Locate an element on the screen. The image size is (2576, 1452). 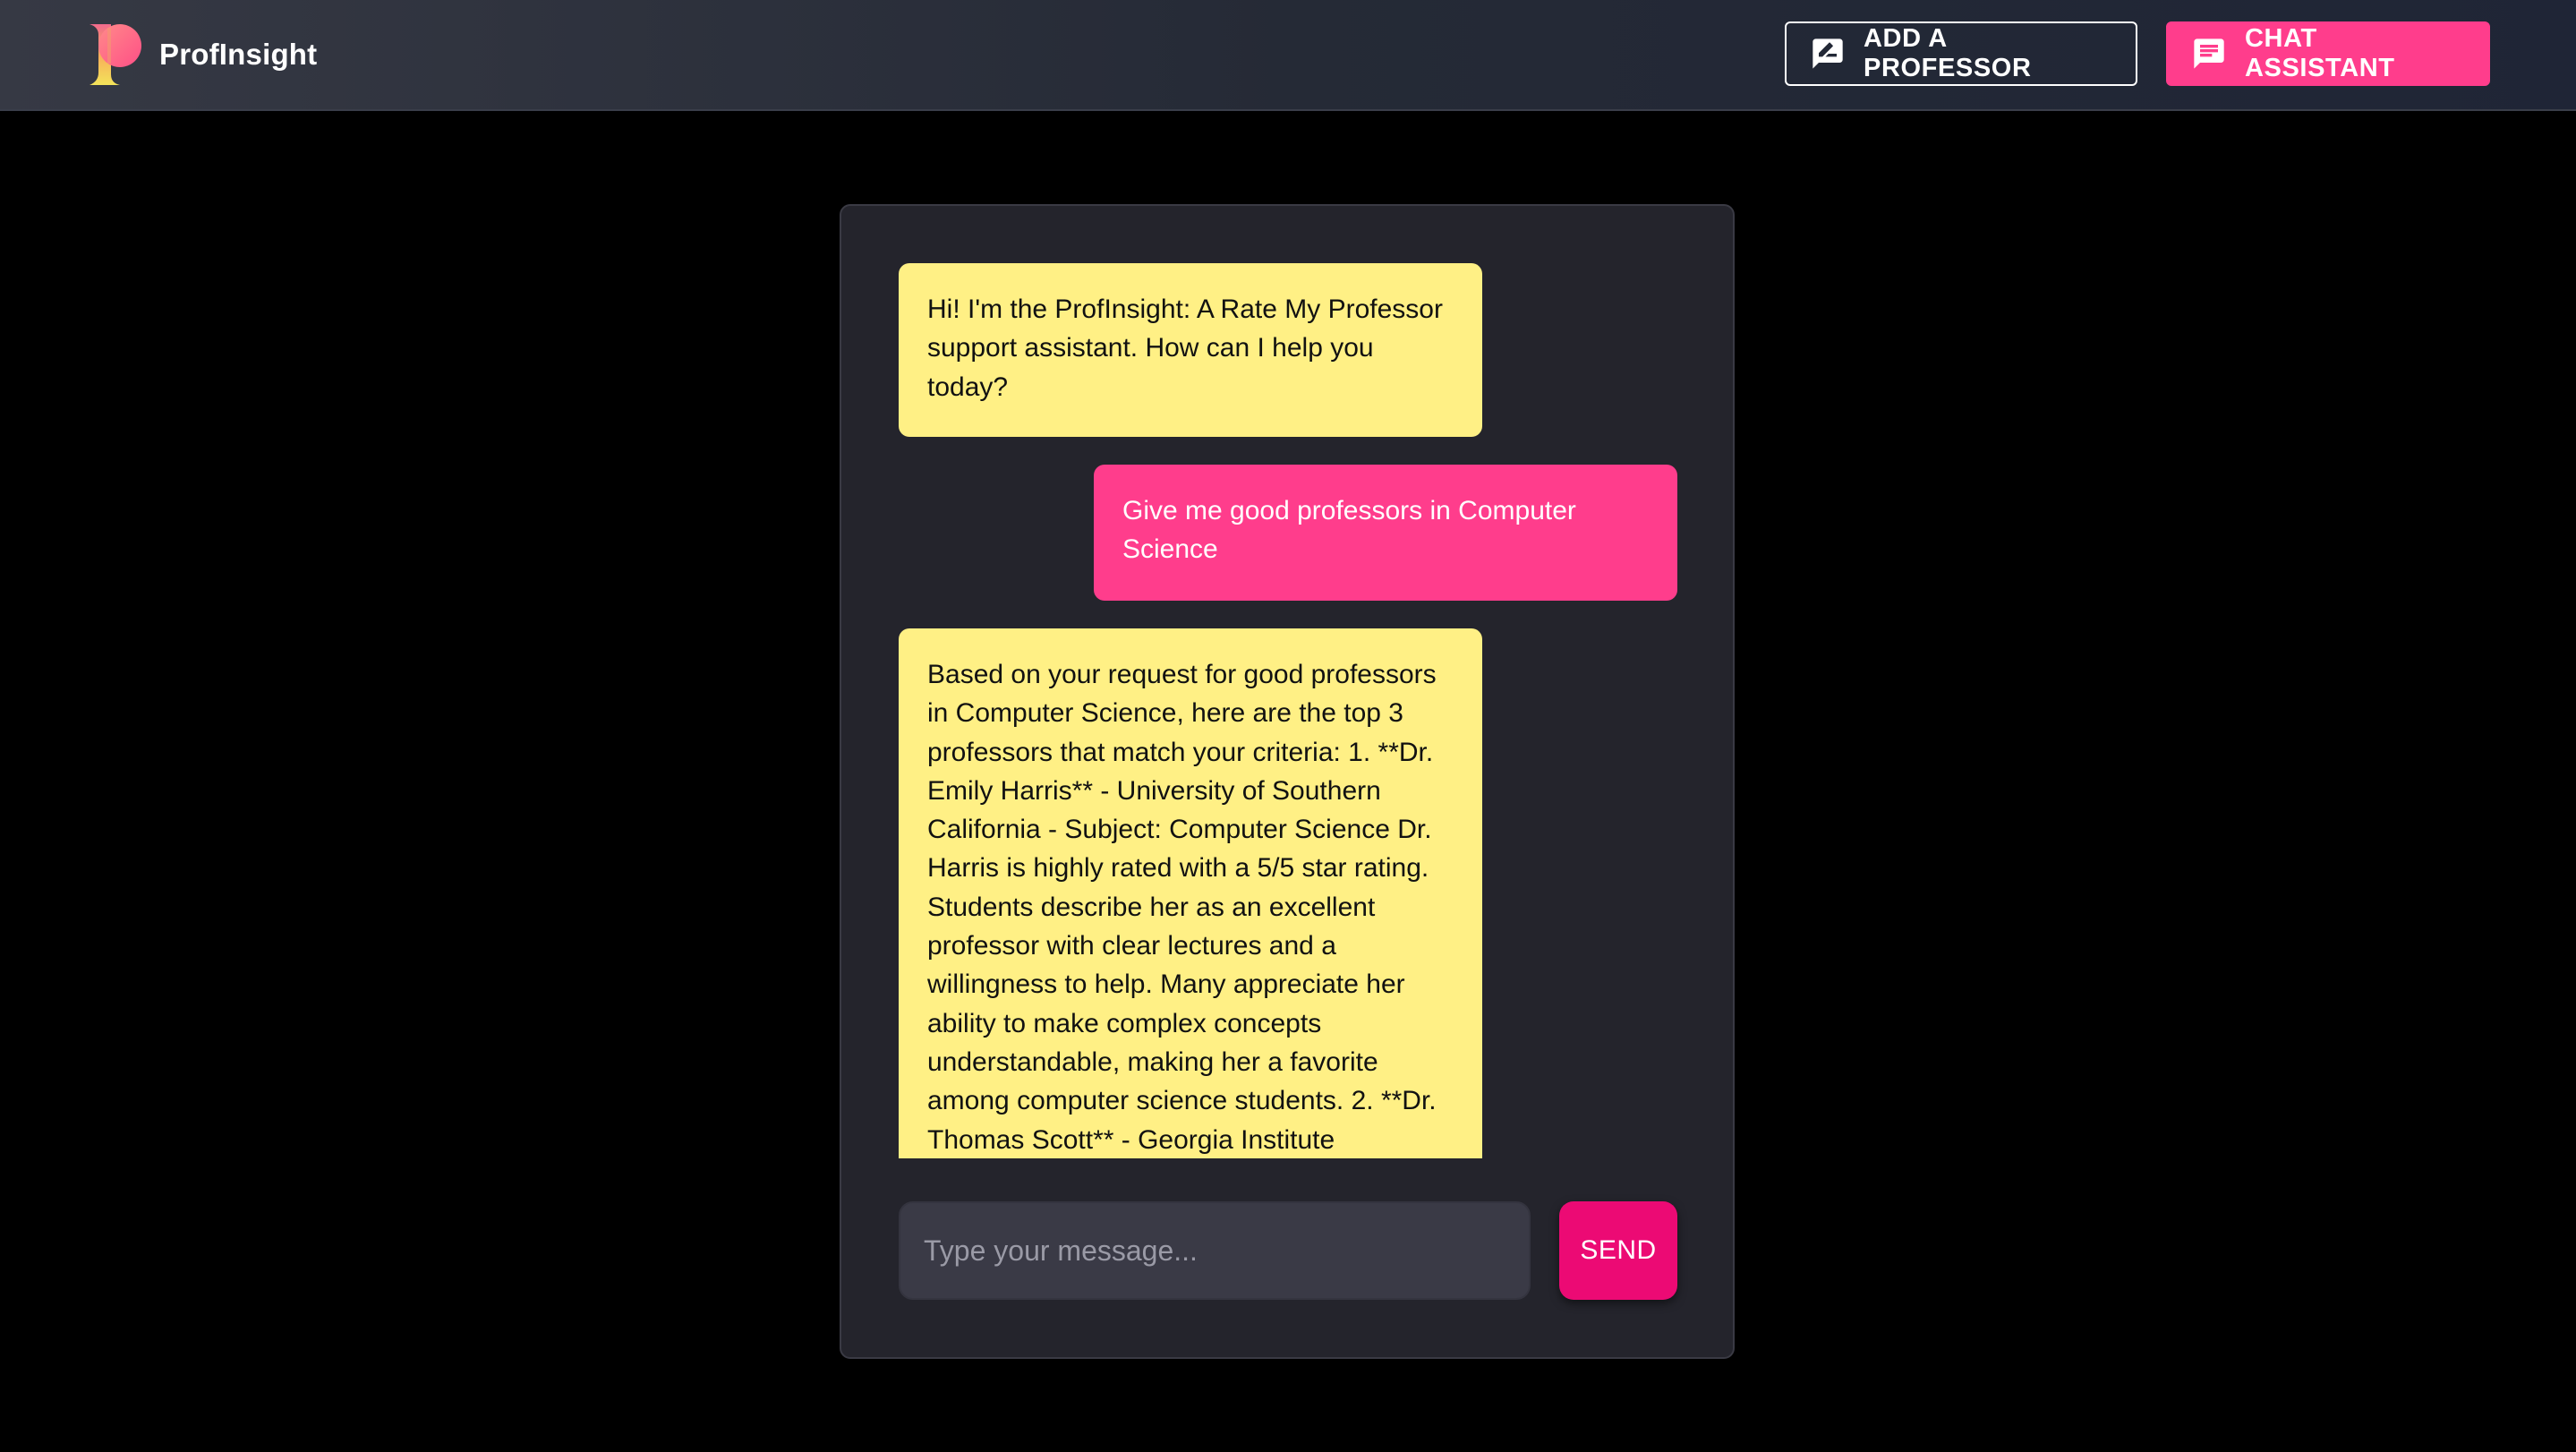
chat-assistant-button: CHAT ASSISTANT is located at coordinates (2328, 53).